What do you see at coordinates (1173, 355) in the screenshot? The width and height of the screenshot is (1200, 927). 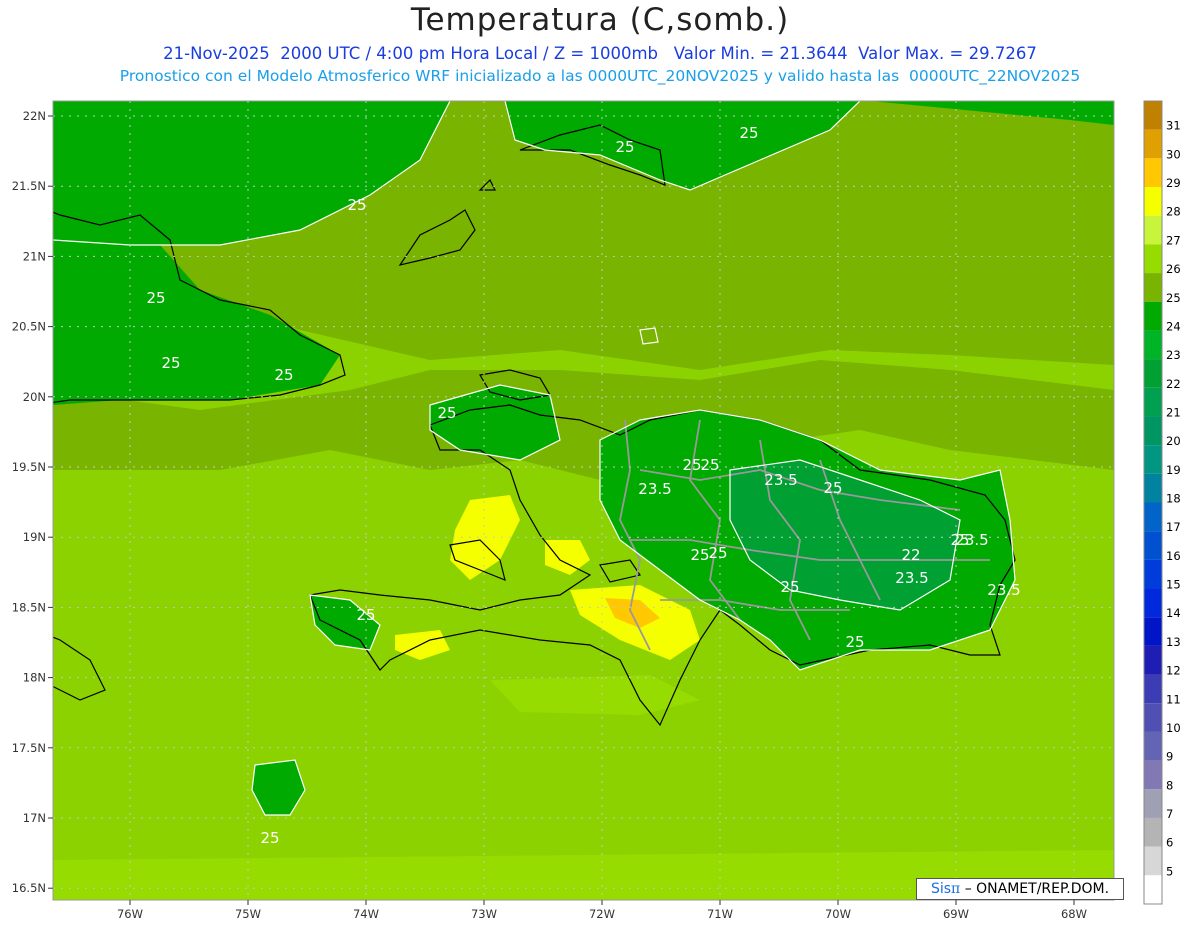 I see `legend-level: 23` at bounding box center [1173, 355].